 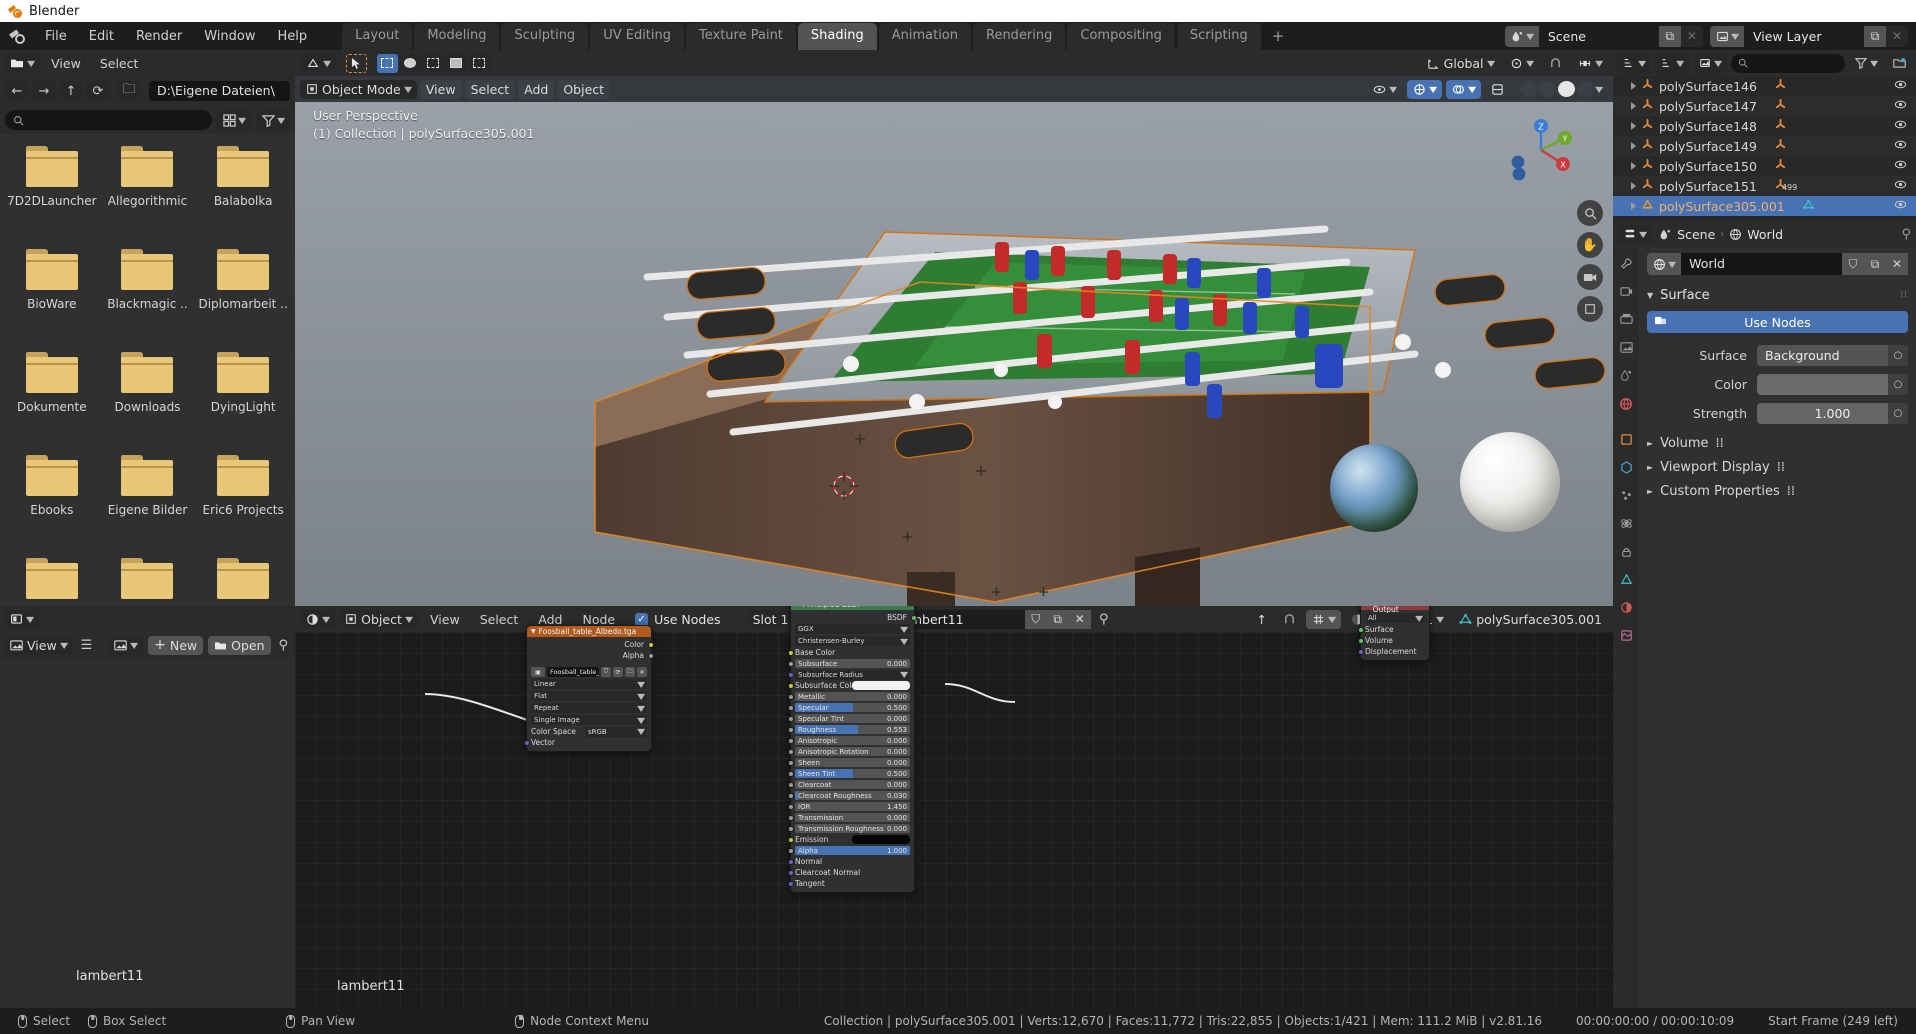 What do you see at coordinates (1035, 619) in the screenshot?
I see `fake-user-button: ⛉` at bounding box center [1035, 619].